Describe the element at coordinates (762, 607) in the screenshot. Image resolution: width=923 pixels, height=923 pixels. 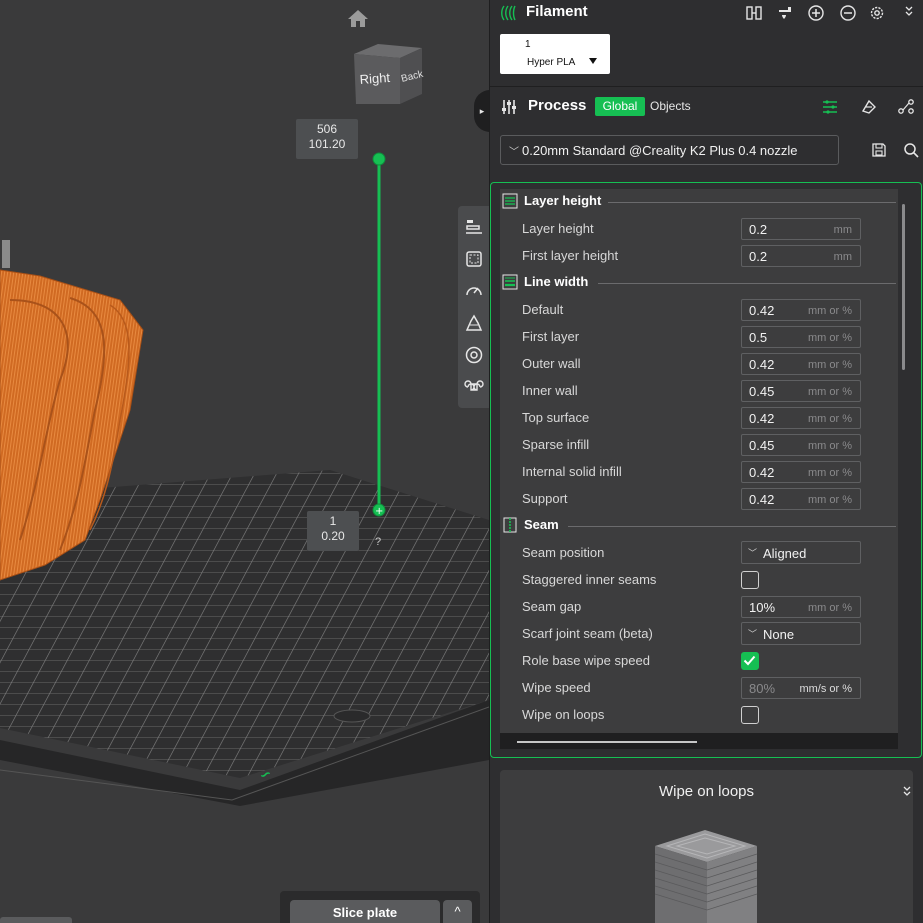
I see `field-value: 10%` at that location.